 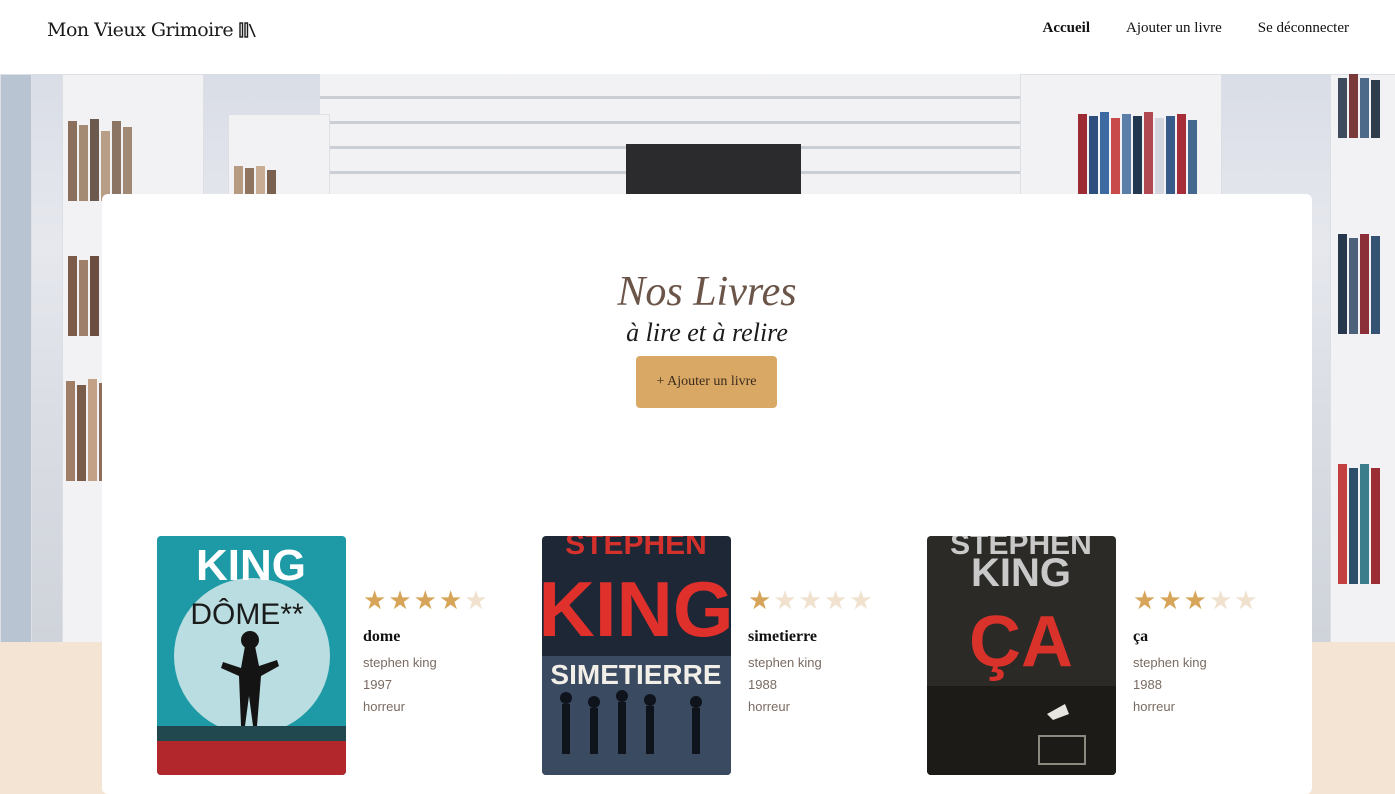 What do you see at coordinates (382, 636) in the screenshot?
I see `book-title: dome` at bounding box center [382, 636].